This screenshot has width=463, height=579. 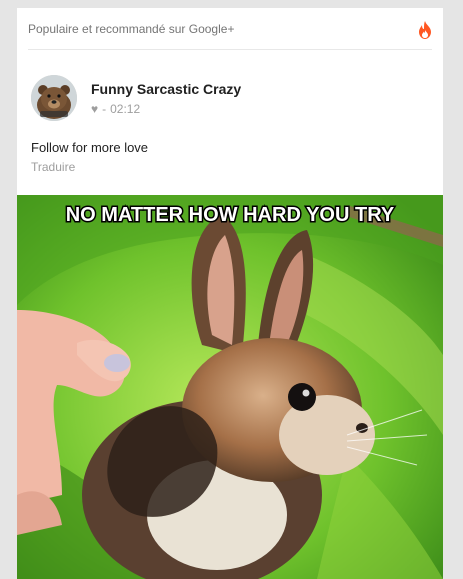 What do you see at coordinates (230, 215) in the screenshot?
I see `meme-caption: NO MATTER HOW HARD YOU TRY` at bounding box center [230, 215].